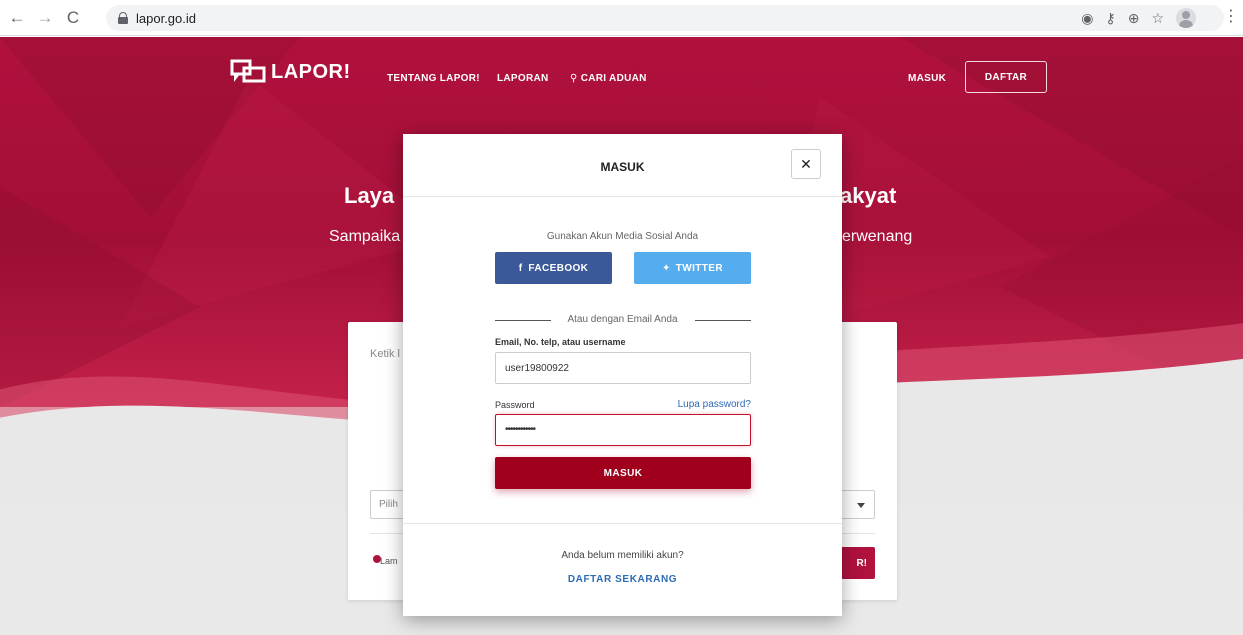  I want to click on close-button: ✕, so click(806, 164).